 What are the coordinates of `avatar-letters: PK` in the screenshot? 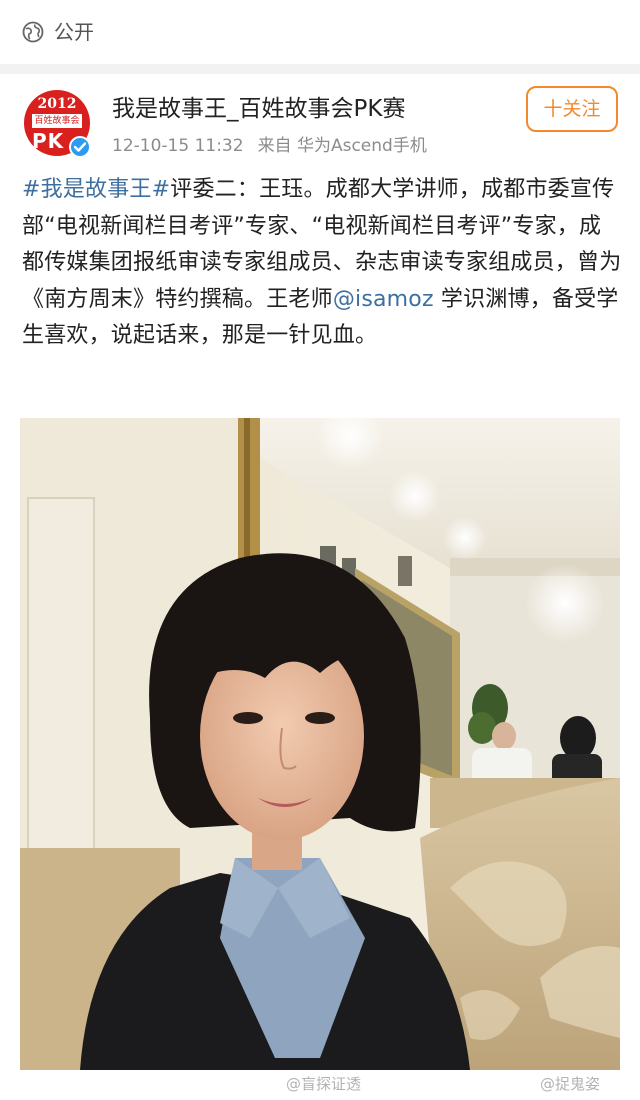 It's located at (48, 141).